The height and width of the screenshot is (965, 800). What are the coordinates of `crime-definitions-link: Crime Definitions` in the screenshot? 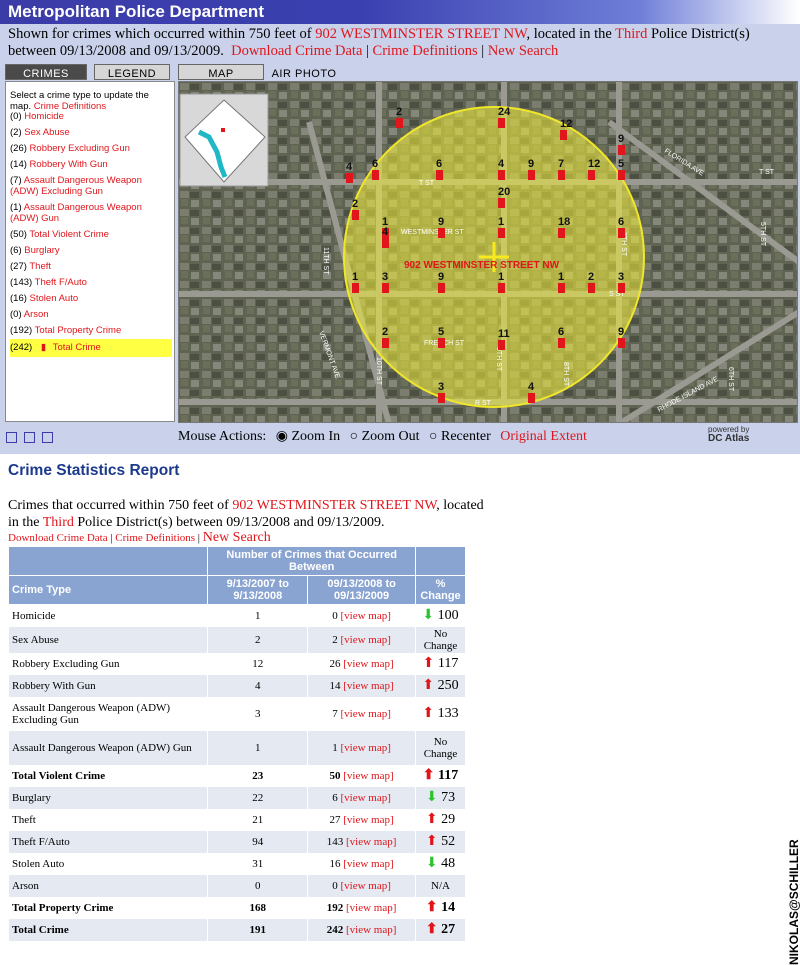 It's located at (425, 51).